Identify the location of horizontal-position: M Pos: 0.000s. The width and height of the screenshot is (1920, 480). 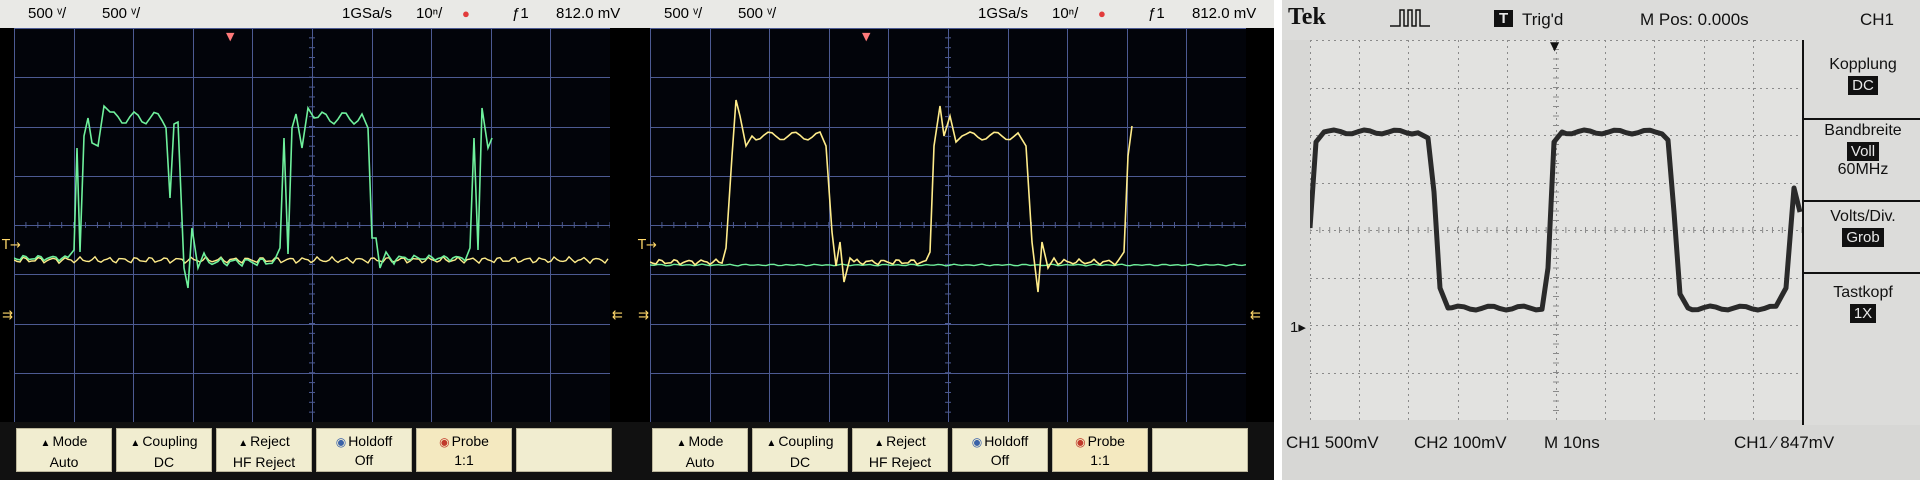
(1694, 19).